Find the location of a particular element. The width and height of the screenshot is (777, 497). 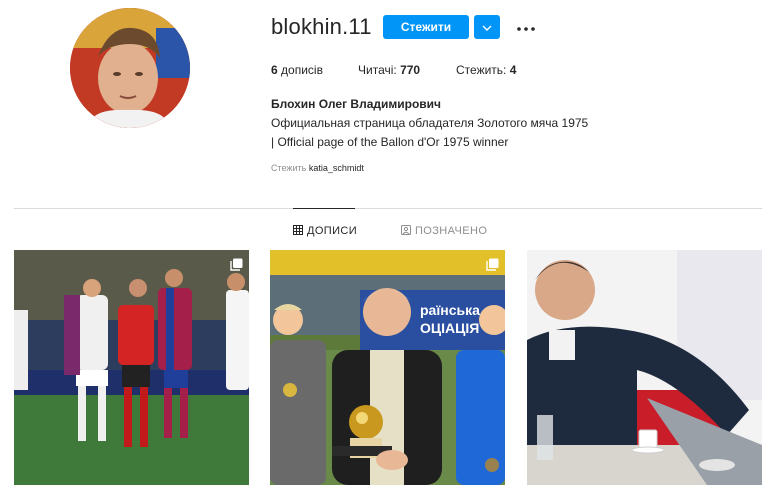

followers-value: 770 is located at coordinates (410, 70).